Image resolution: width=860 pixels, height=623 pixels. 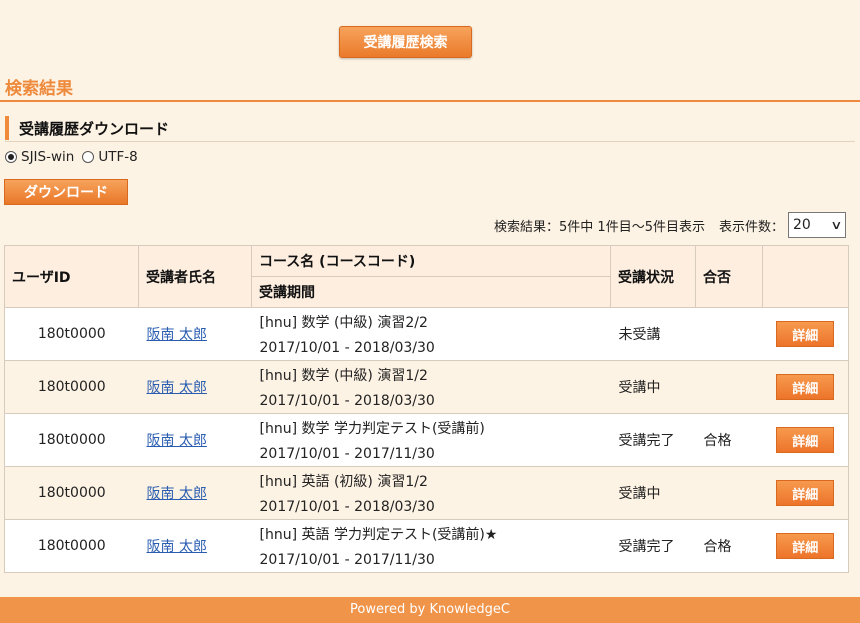 What do you see at coordinates (653, 334) in the screenshot?
I see `cell-status: 未受講` at bounding box center [653, 334].